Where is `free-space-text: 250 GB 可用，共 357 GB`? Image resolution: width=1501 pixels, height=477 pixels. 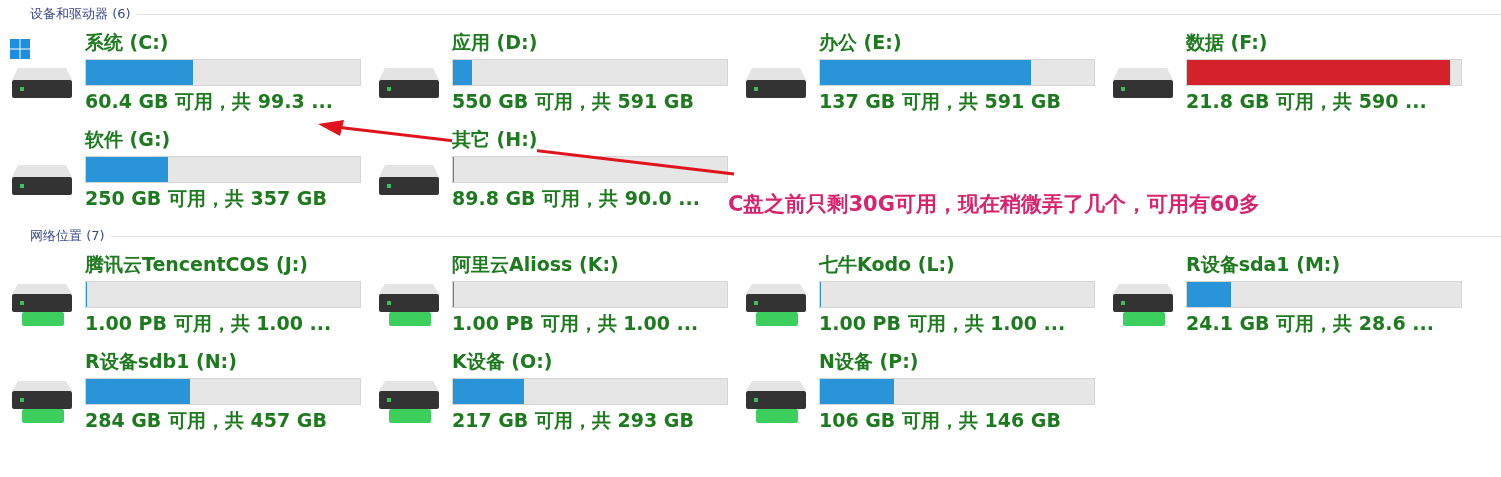
free-space-text: 250 GB 可用，共 357 GB is located at coordinates (206, 198).